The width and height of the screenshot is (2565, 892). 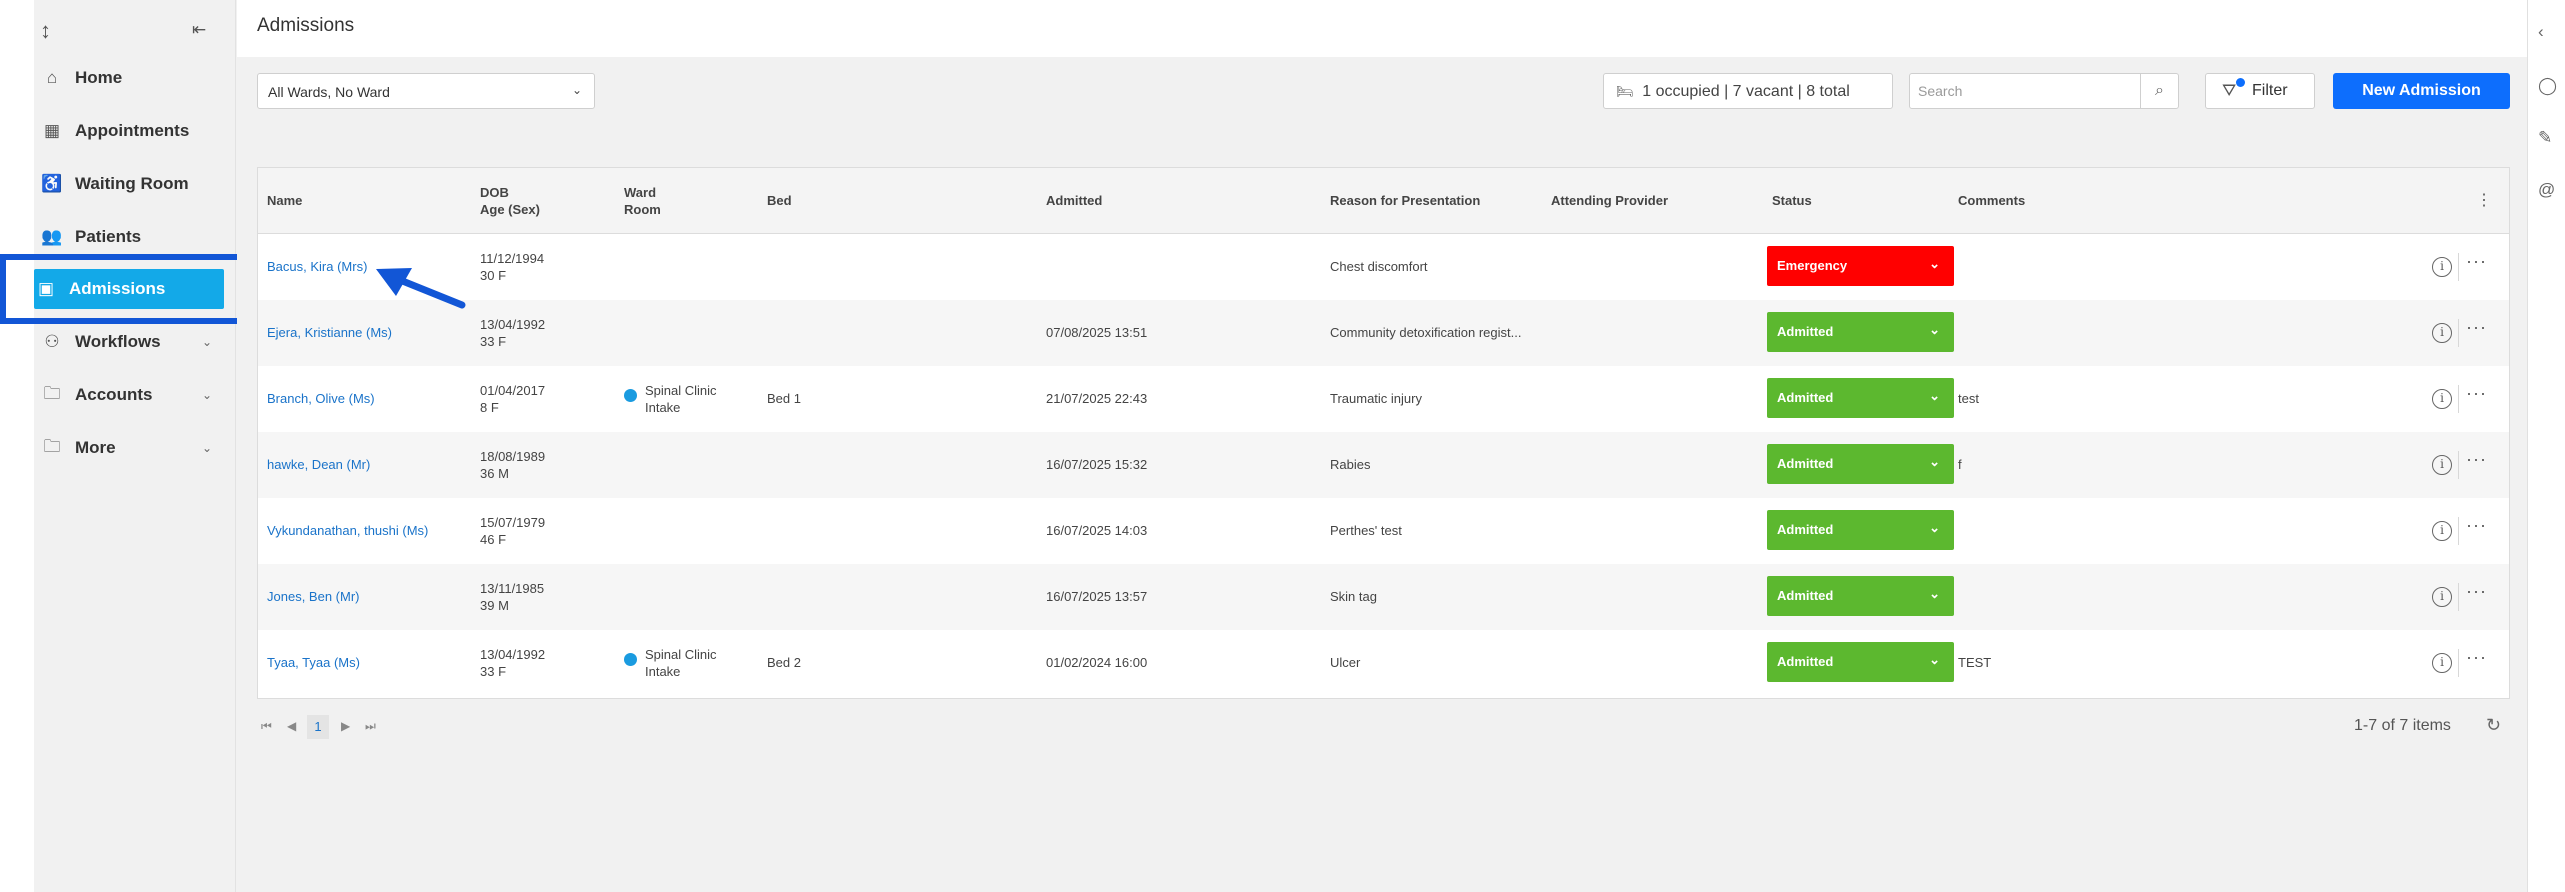 What do you see at coordinates (1812, 265) in the screenshot?
I see `status-label: Emergency` at bounding box center [1812, 265].